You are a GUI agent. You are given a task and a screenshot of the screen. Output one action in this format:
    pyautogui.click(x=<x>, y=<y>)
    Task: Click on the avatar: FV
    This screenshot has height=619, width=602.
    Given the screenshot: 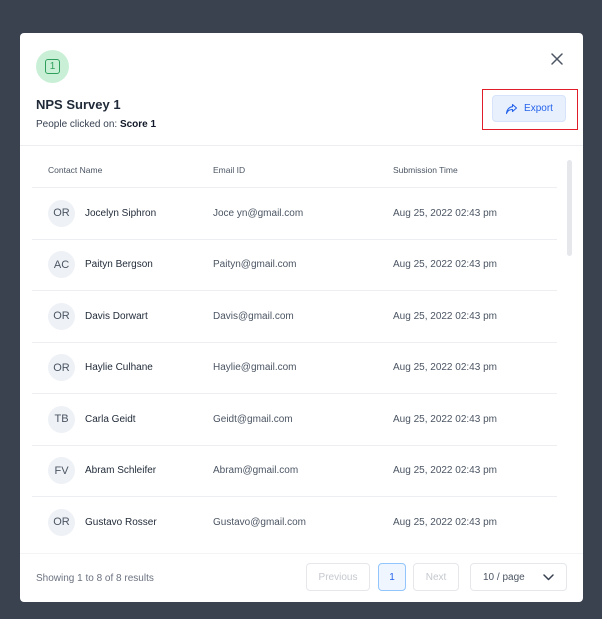 What is the action you would take?
    pyautogui.click(x=61, y=471)
    